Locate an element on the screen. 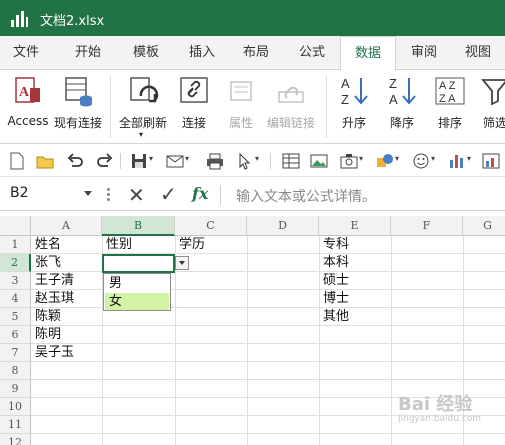 Image resolution: width=505 pixels, height=445 pixels. picture-icon is located at coordinates (319, 161).